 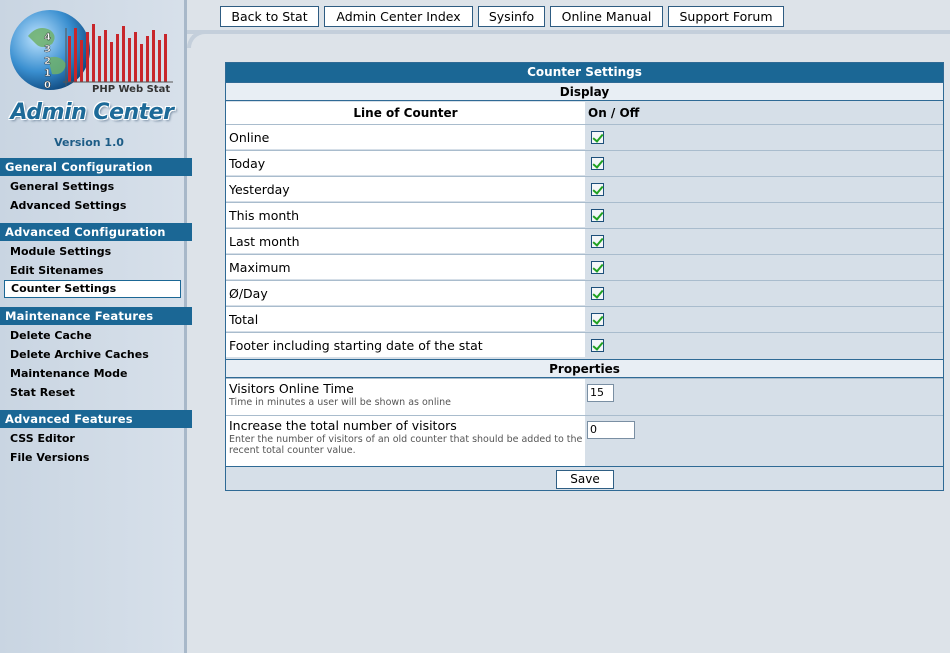 What do you see at coordinates (764, 440) in the screenshot?
I see `property-input-cell: 0` at bounding box center [764, 440].